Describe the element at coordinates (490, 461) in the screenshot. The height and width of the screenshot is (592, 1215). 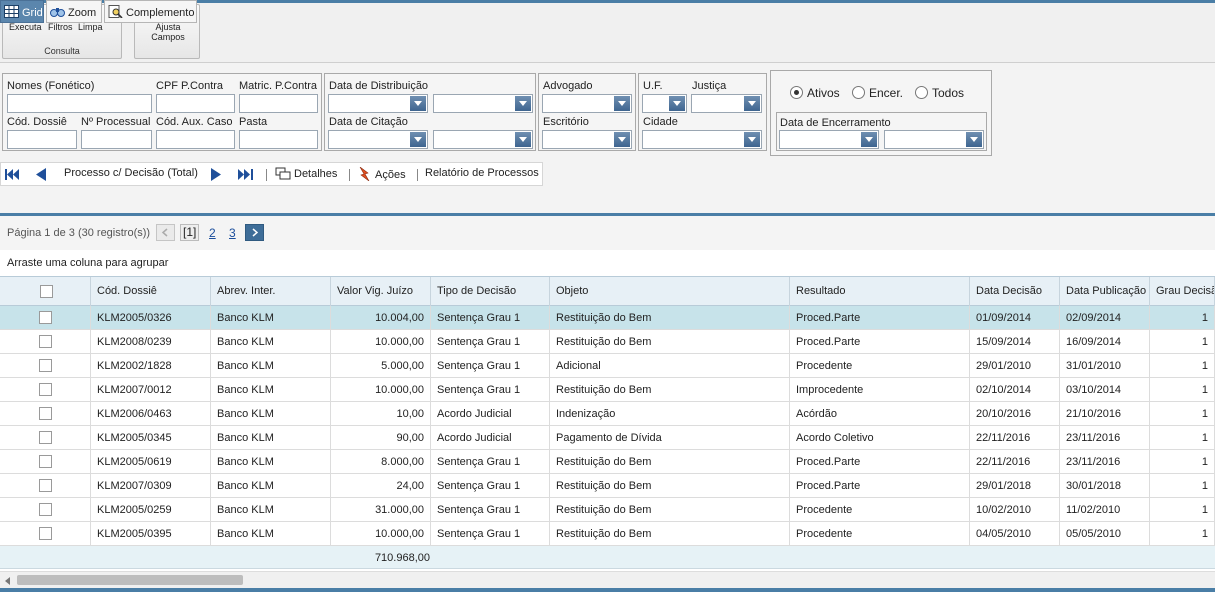
I see `table-cell: Sentença Grau 1` at that location.